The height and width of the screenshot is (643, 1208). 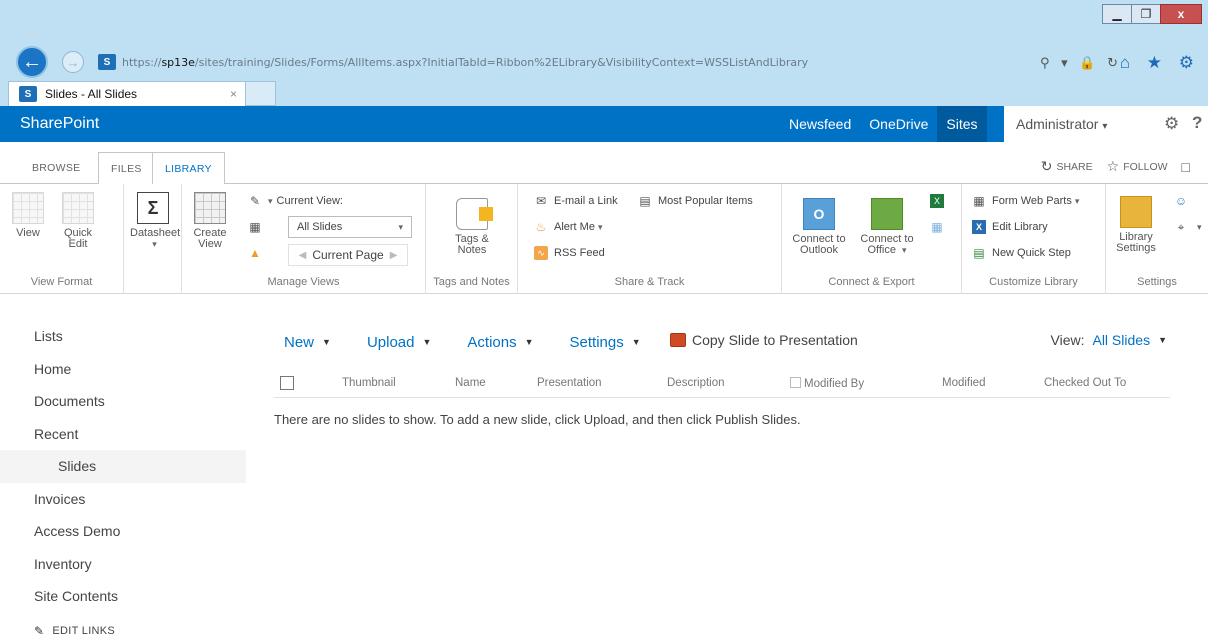 What do you see at coordinates (28, 215) in the screenshot?
I see `view-button: View` at bounding box center [28, 215].